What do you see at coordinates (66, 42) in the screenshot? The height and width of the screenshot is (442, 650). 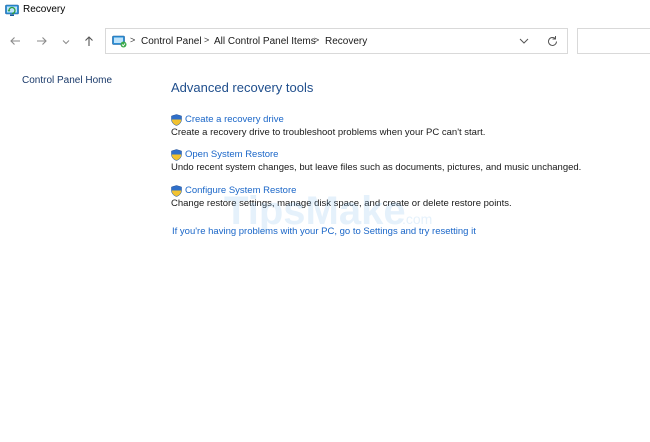 I see `recent-locations-chevron-icon` at bounding box center [66, 42].